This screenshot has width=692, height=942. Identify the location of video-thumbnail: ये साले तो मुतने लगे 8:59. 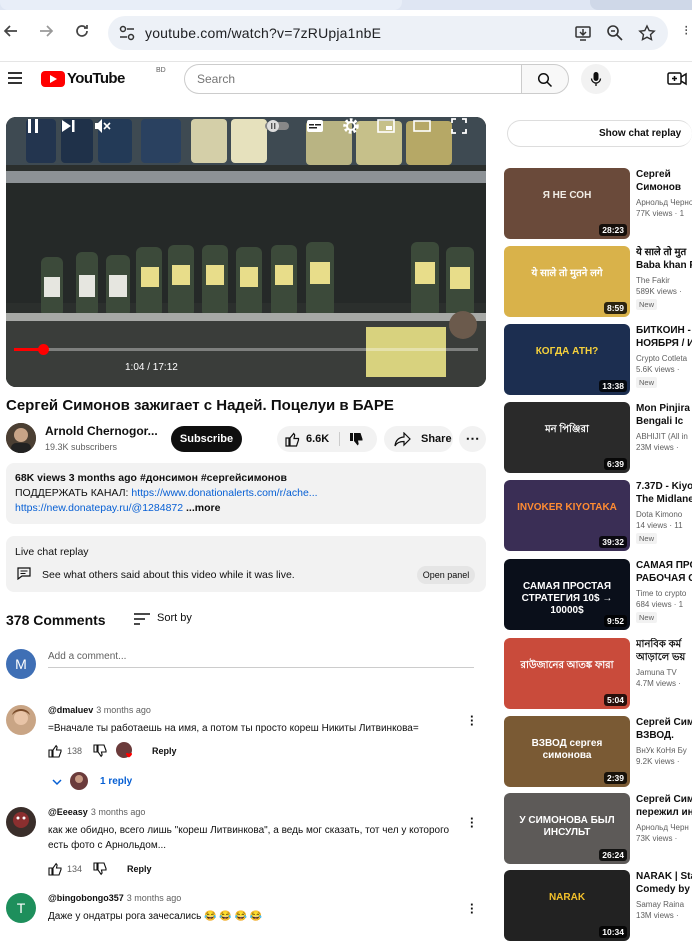
(567, 281).